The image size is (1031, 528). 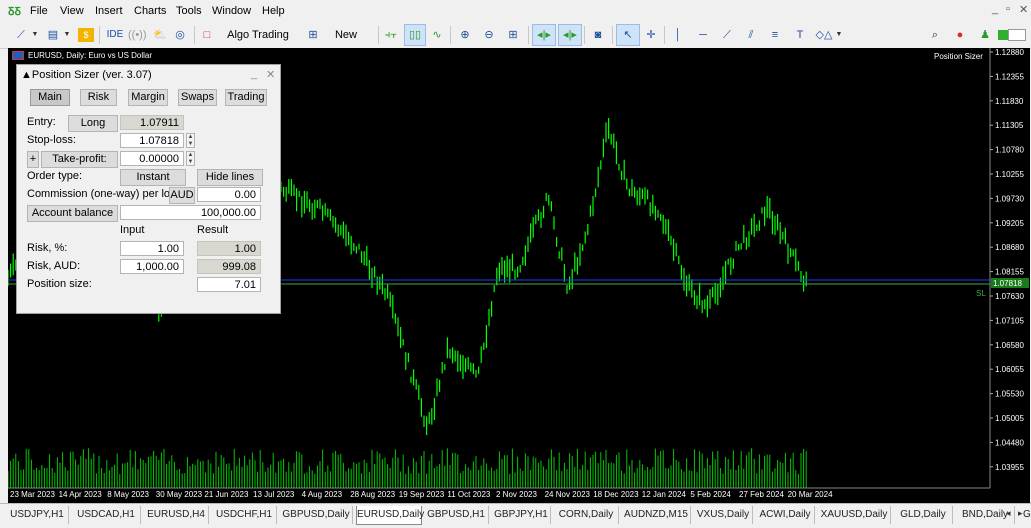 I want to click on restore-icon: ▫, so click(x=1008, y=9).